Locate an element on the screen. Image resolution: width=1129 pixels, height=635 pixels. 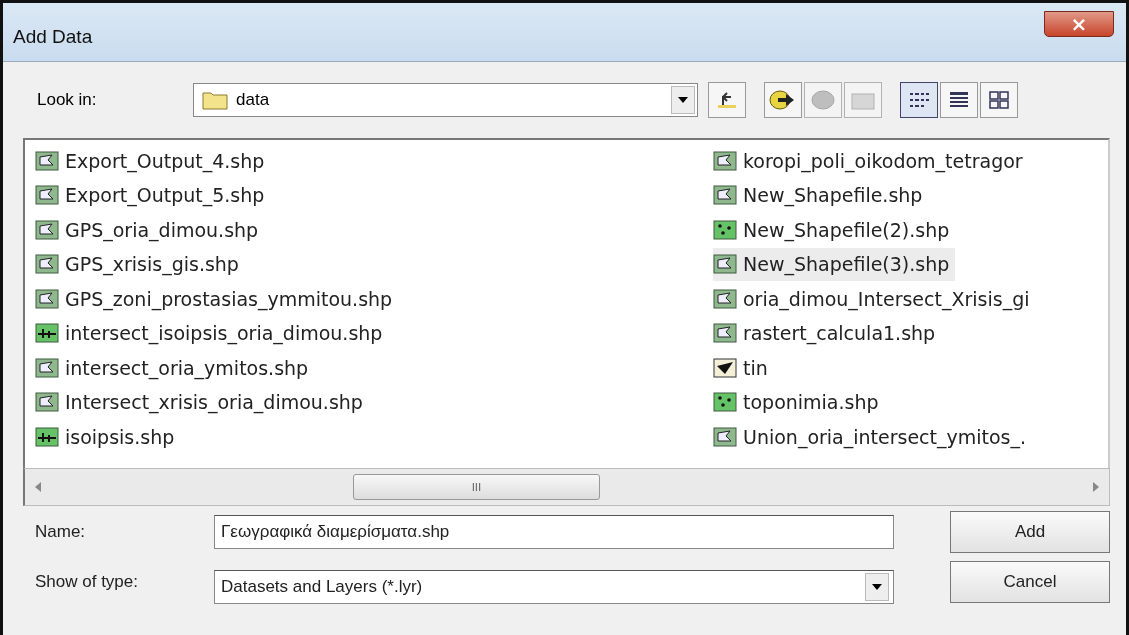
file-item: GPS_xrisis_gis.shp is located at coordinates (140, 264).